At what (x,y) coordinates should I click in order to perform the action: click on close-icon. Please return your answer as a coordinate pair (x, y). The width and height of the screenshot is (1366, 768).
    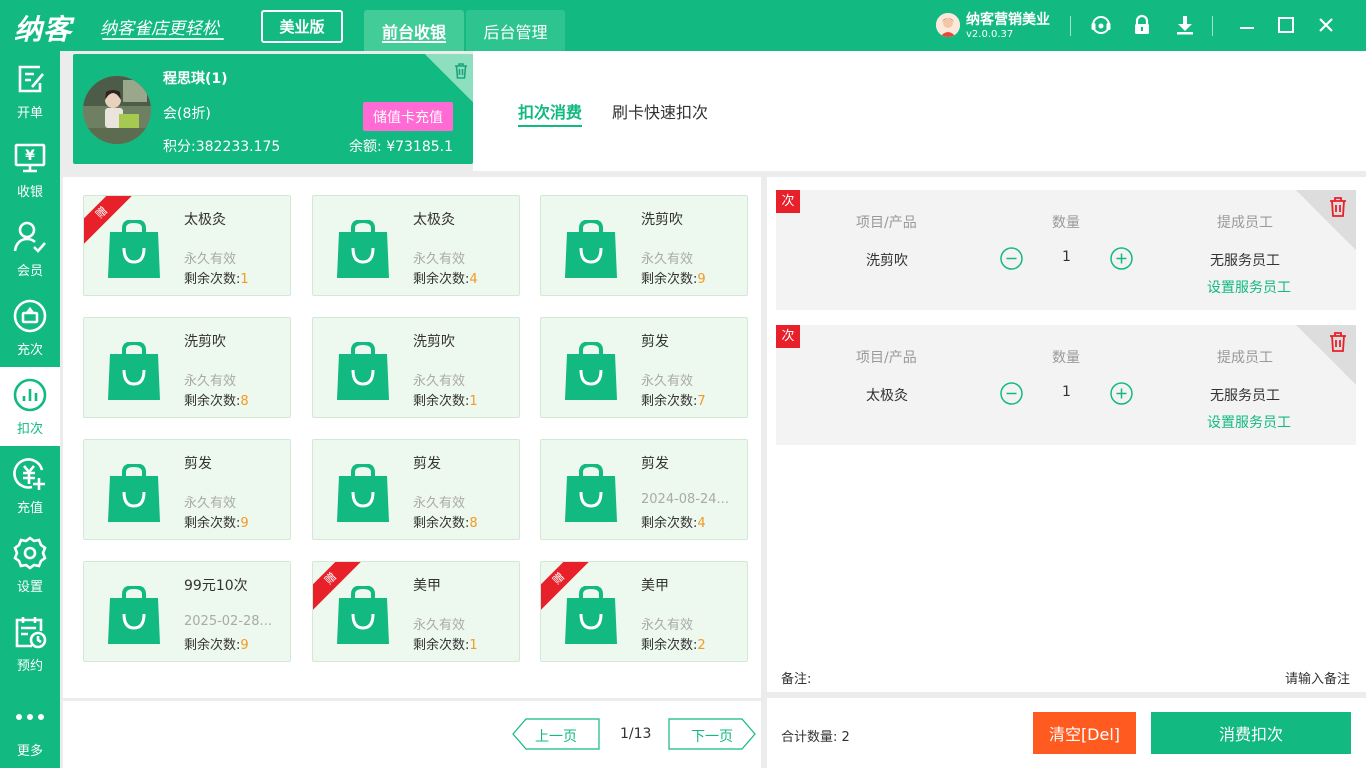
    Looking at the image, I should click on (1326, 25).